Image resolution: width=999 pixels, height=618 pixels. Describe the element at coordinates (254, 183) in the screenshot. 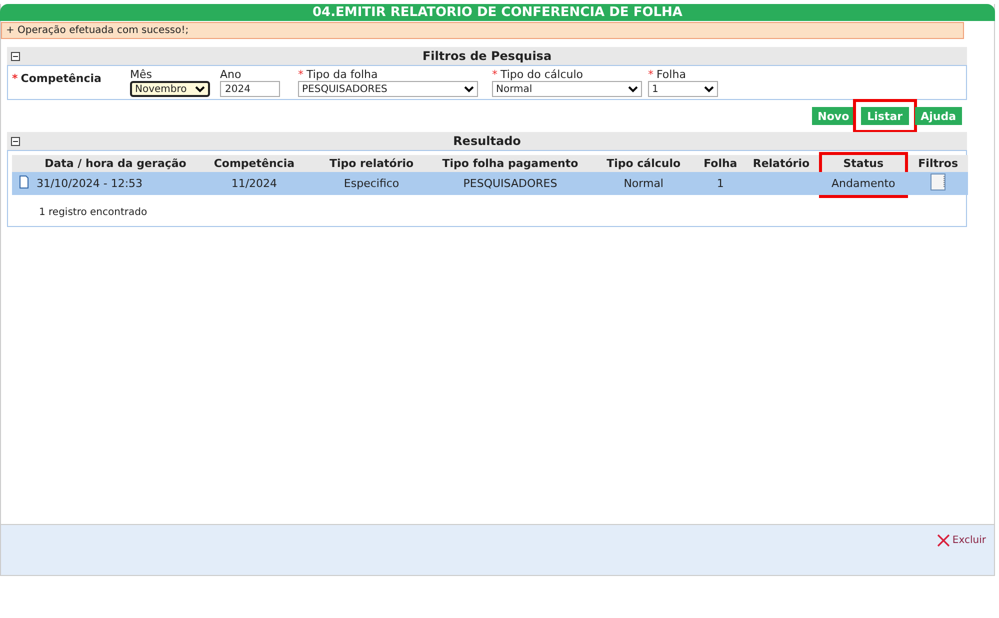

I see `table-cell: 11/2024` at that location.